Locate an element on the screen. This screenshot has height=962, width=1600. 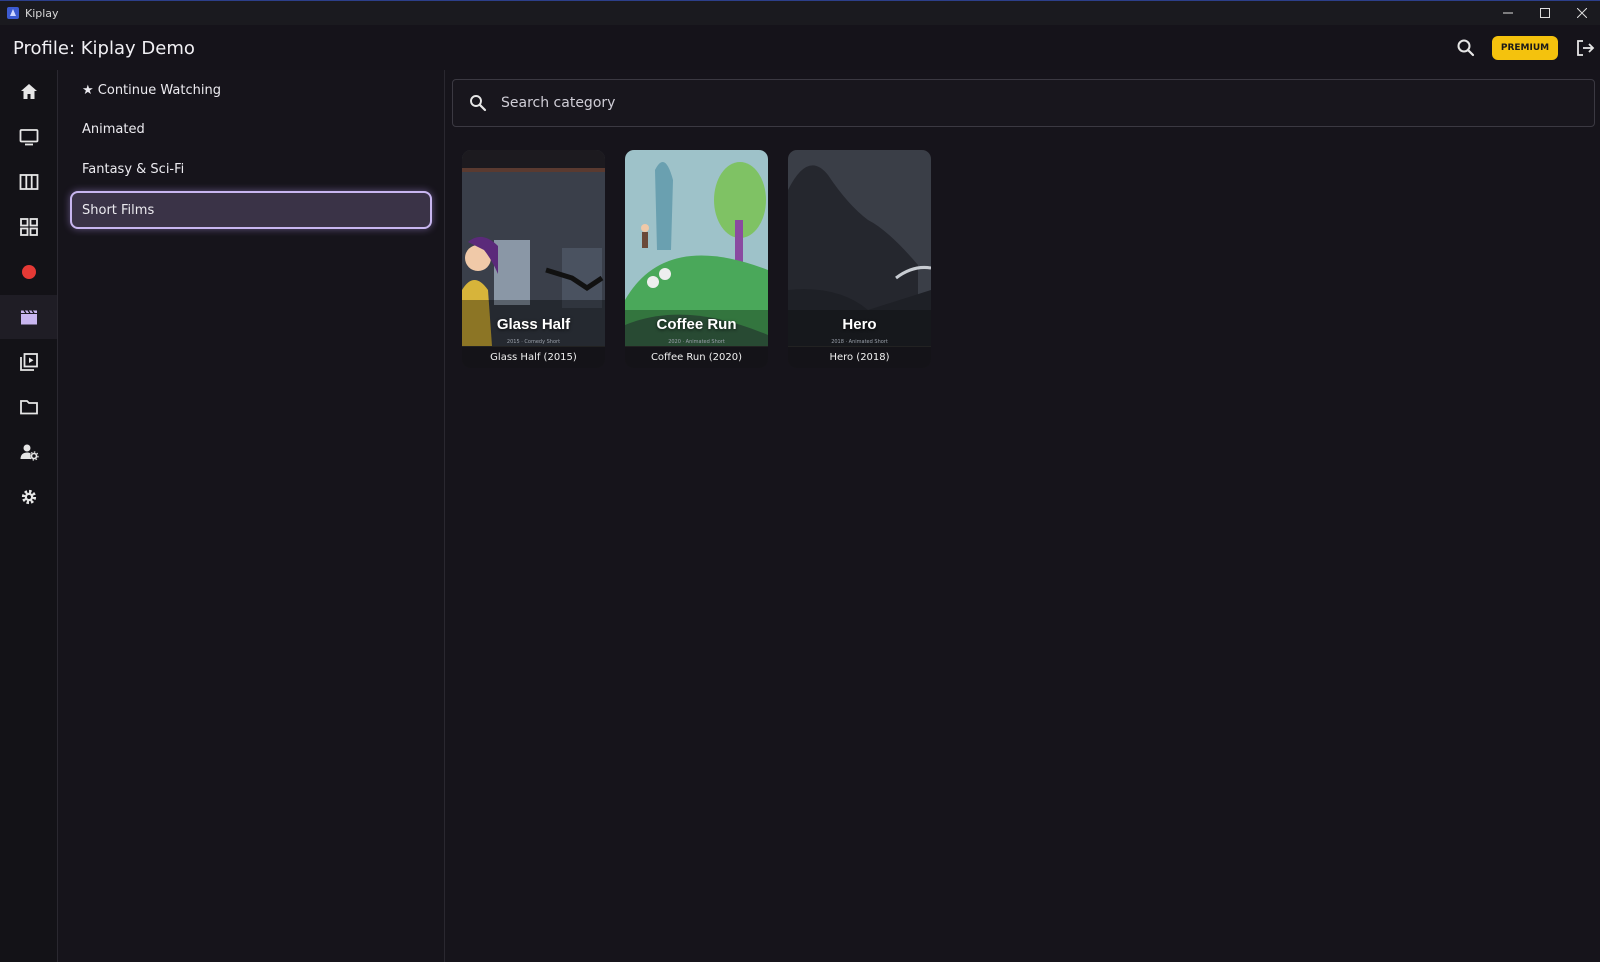
window-titlebar: Kiplay is located at coordinates (800, 12).